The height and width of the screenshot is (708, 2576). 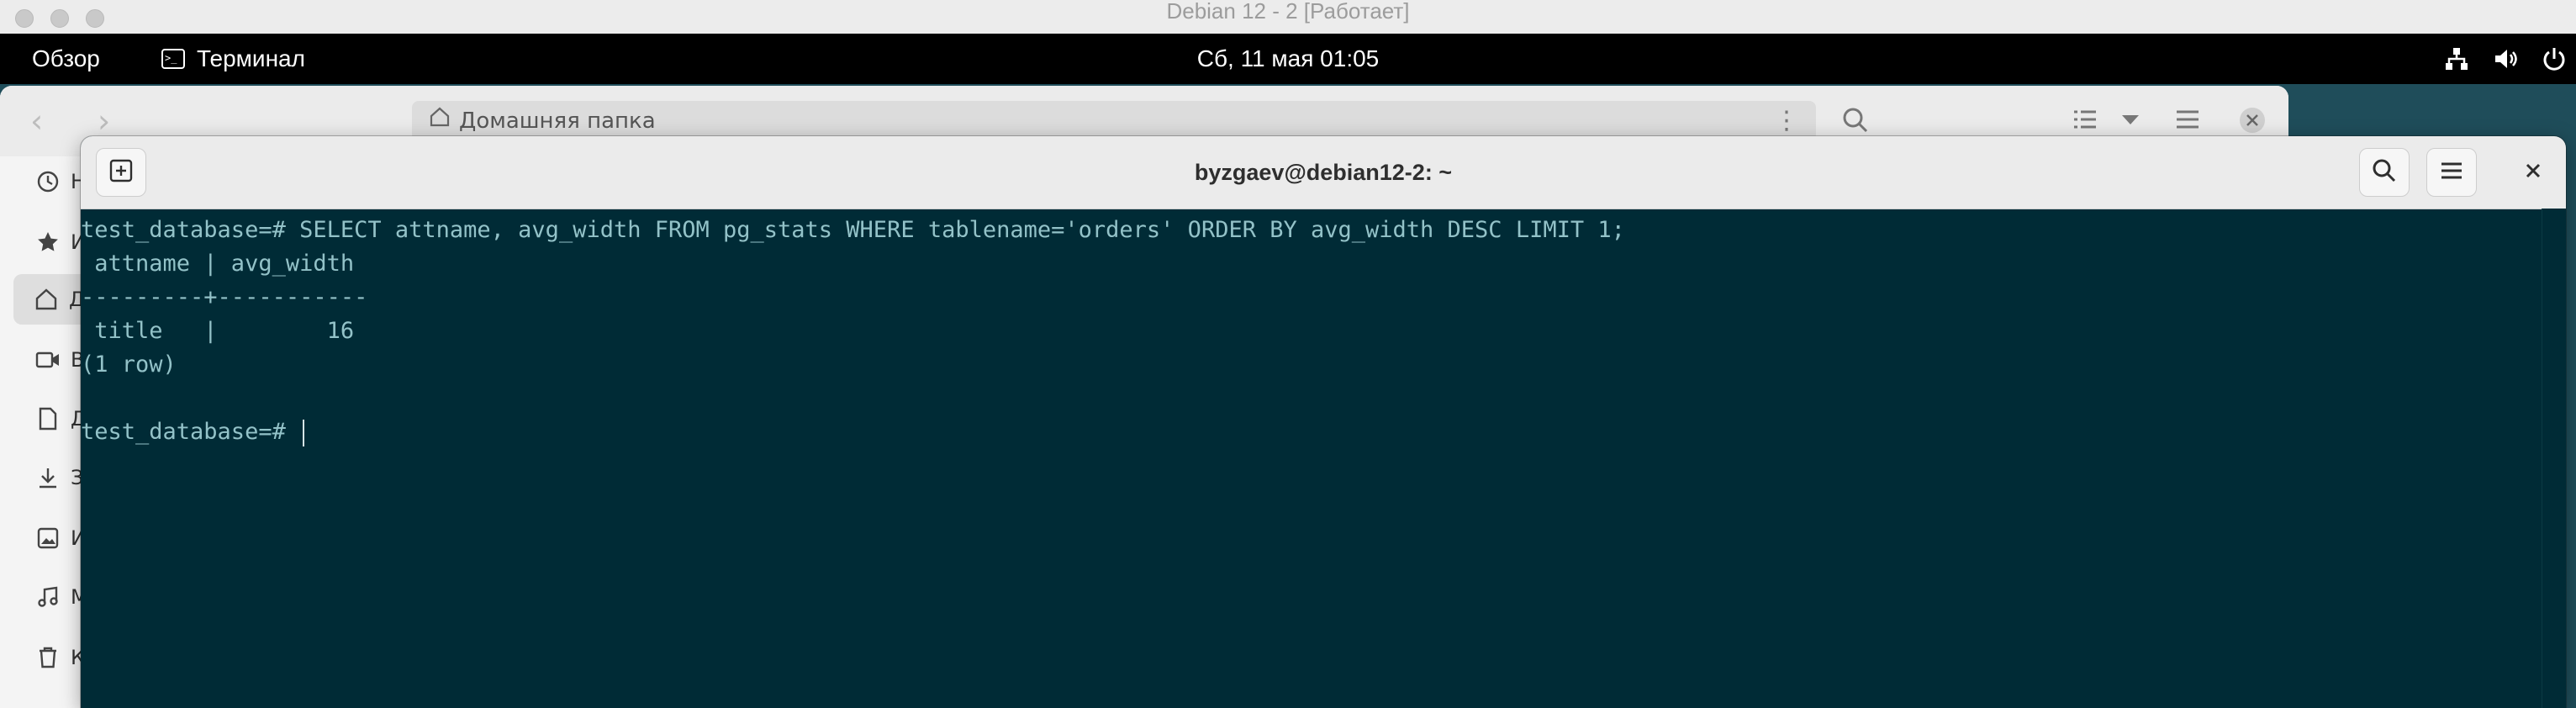 What do you see at coordinates (304, 433) in the screenshot?
I see `text-cursor` at bounding box center [304, 433].